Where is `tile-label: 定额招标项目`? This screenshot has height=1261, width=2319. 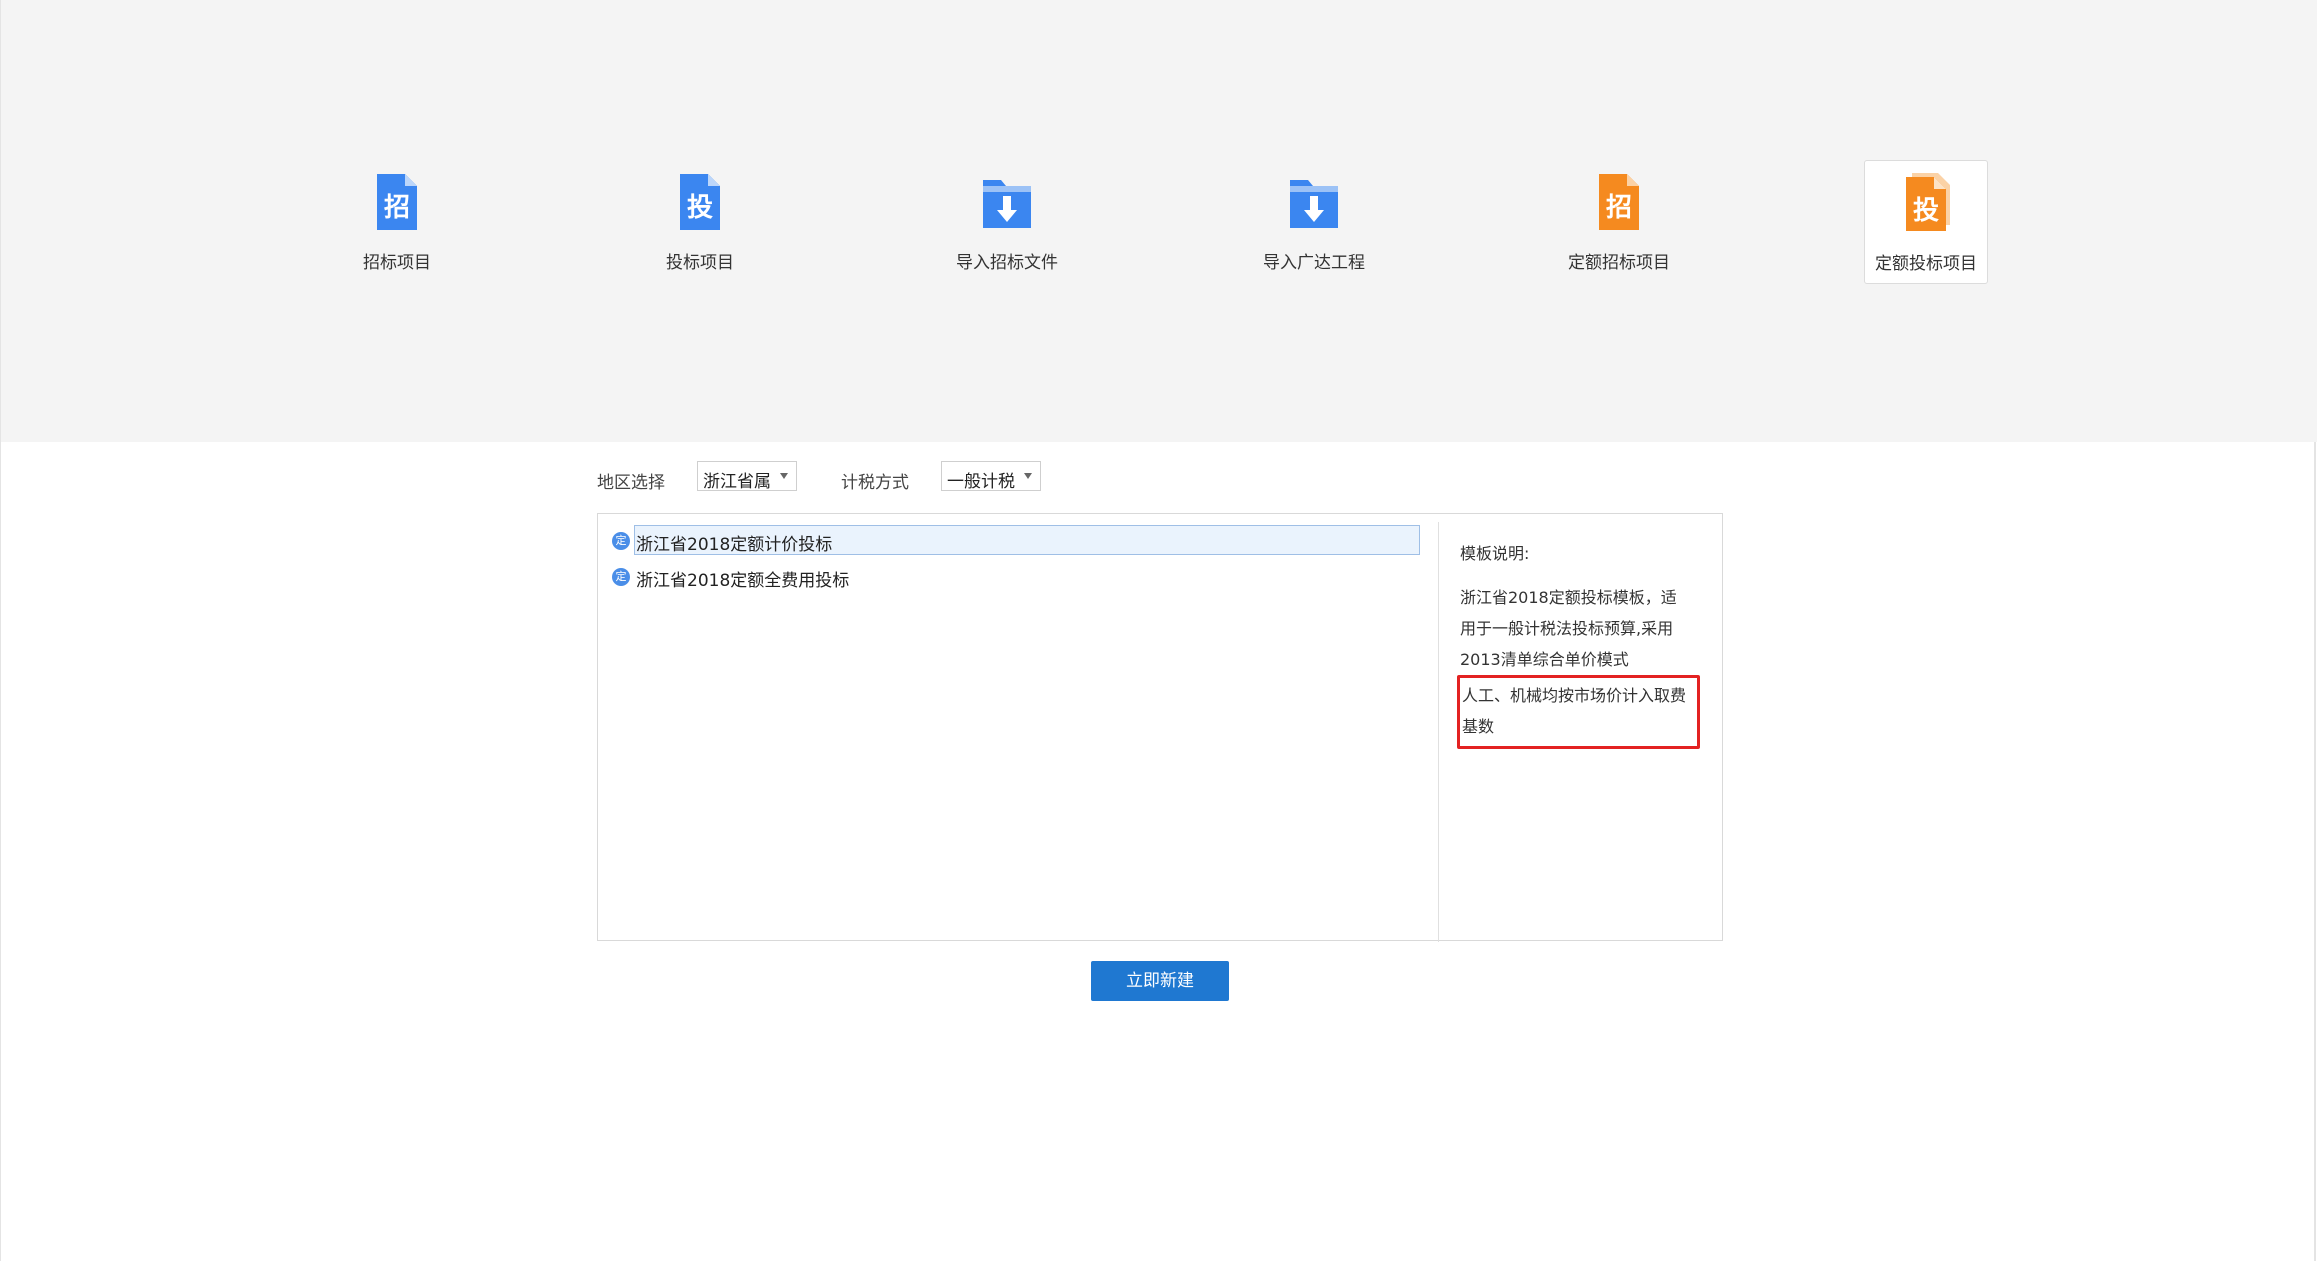 tile-label: 定额招标项目 is located at coordinates (1619, 263).